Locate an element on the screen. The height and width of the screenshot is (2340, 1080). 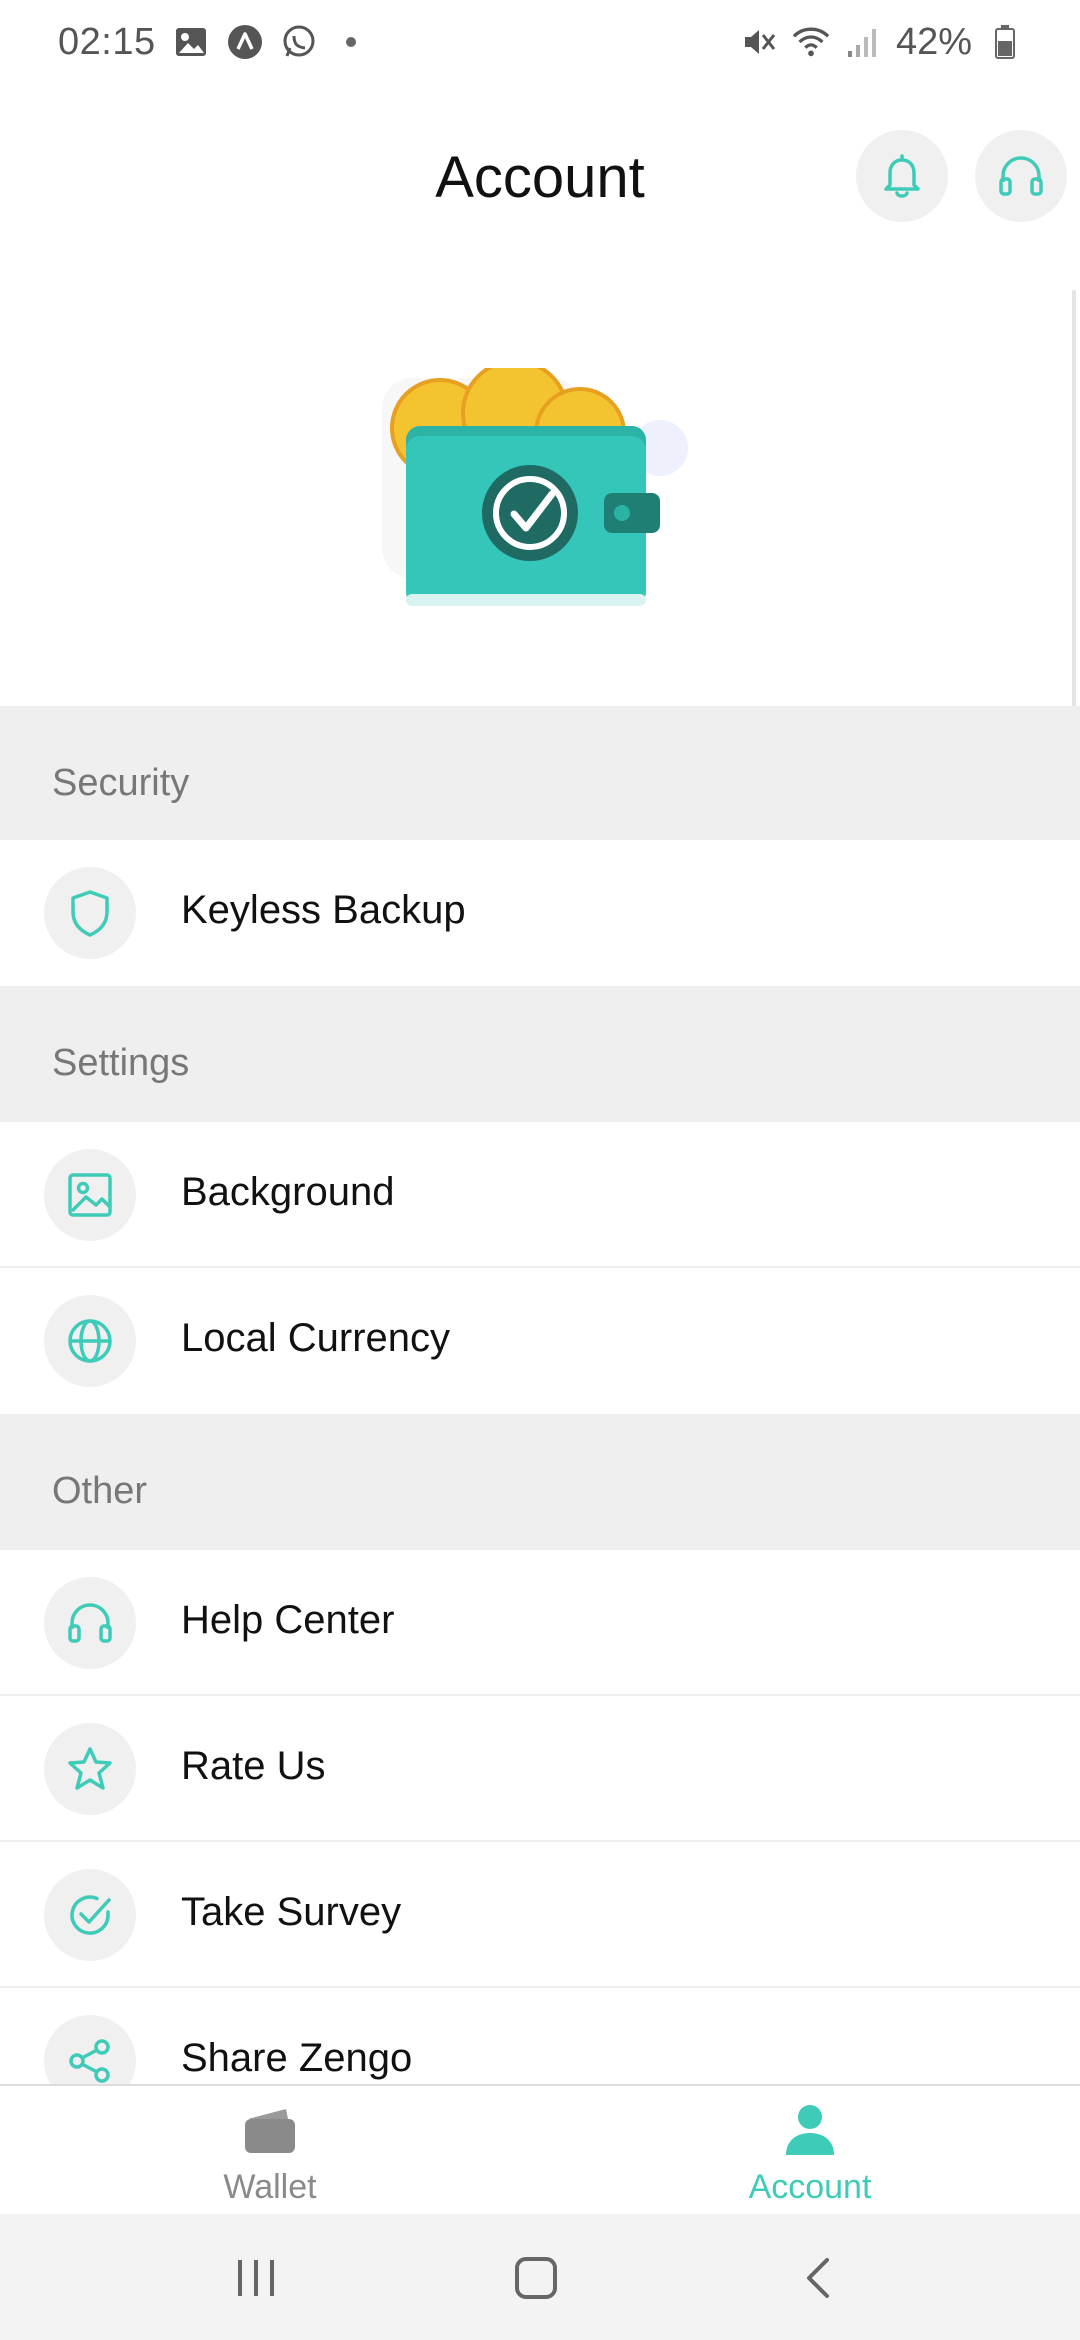
shield-icon is located at coordinates (90, 913).